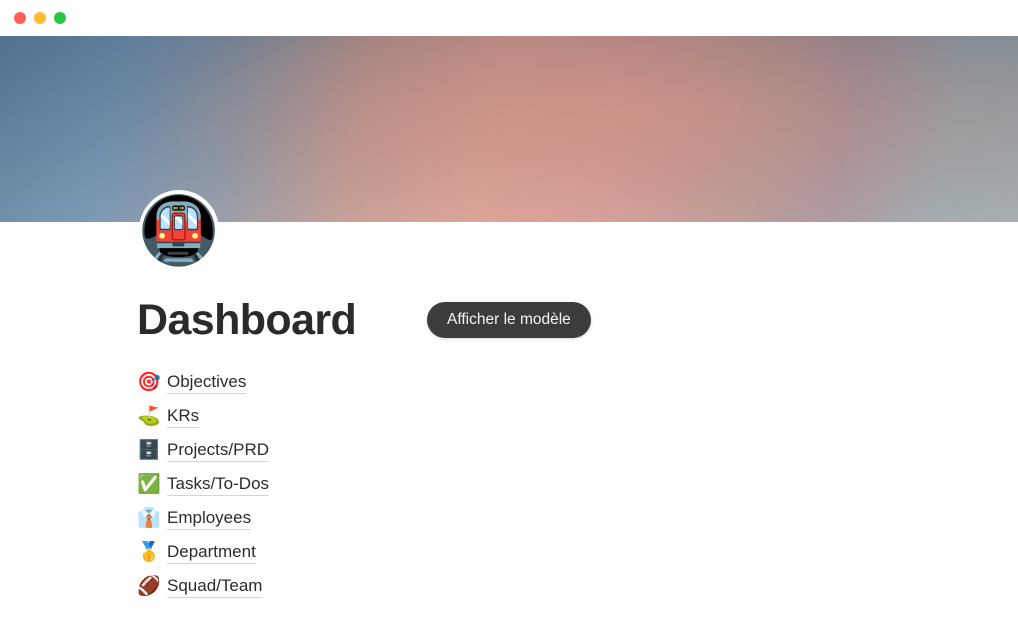  What do you see at coordinates (347, 519) in the screenshot?
I see `list-item-employees: 👔 Employees` at bounding box center [347, 519].